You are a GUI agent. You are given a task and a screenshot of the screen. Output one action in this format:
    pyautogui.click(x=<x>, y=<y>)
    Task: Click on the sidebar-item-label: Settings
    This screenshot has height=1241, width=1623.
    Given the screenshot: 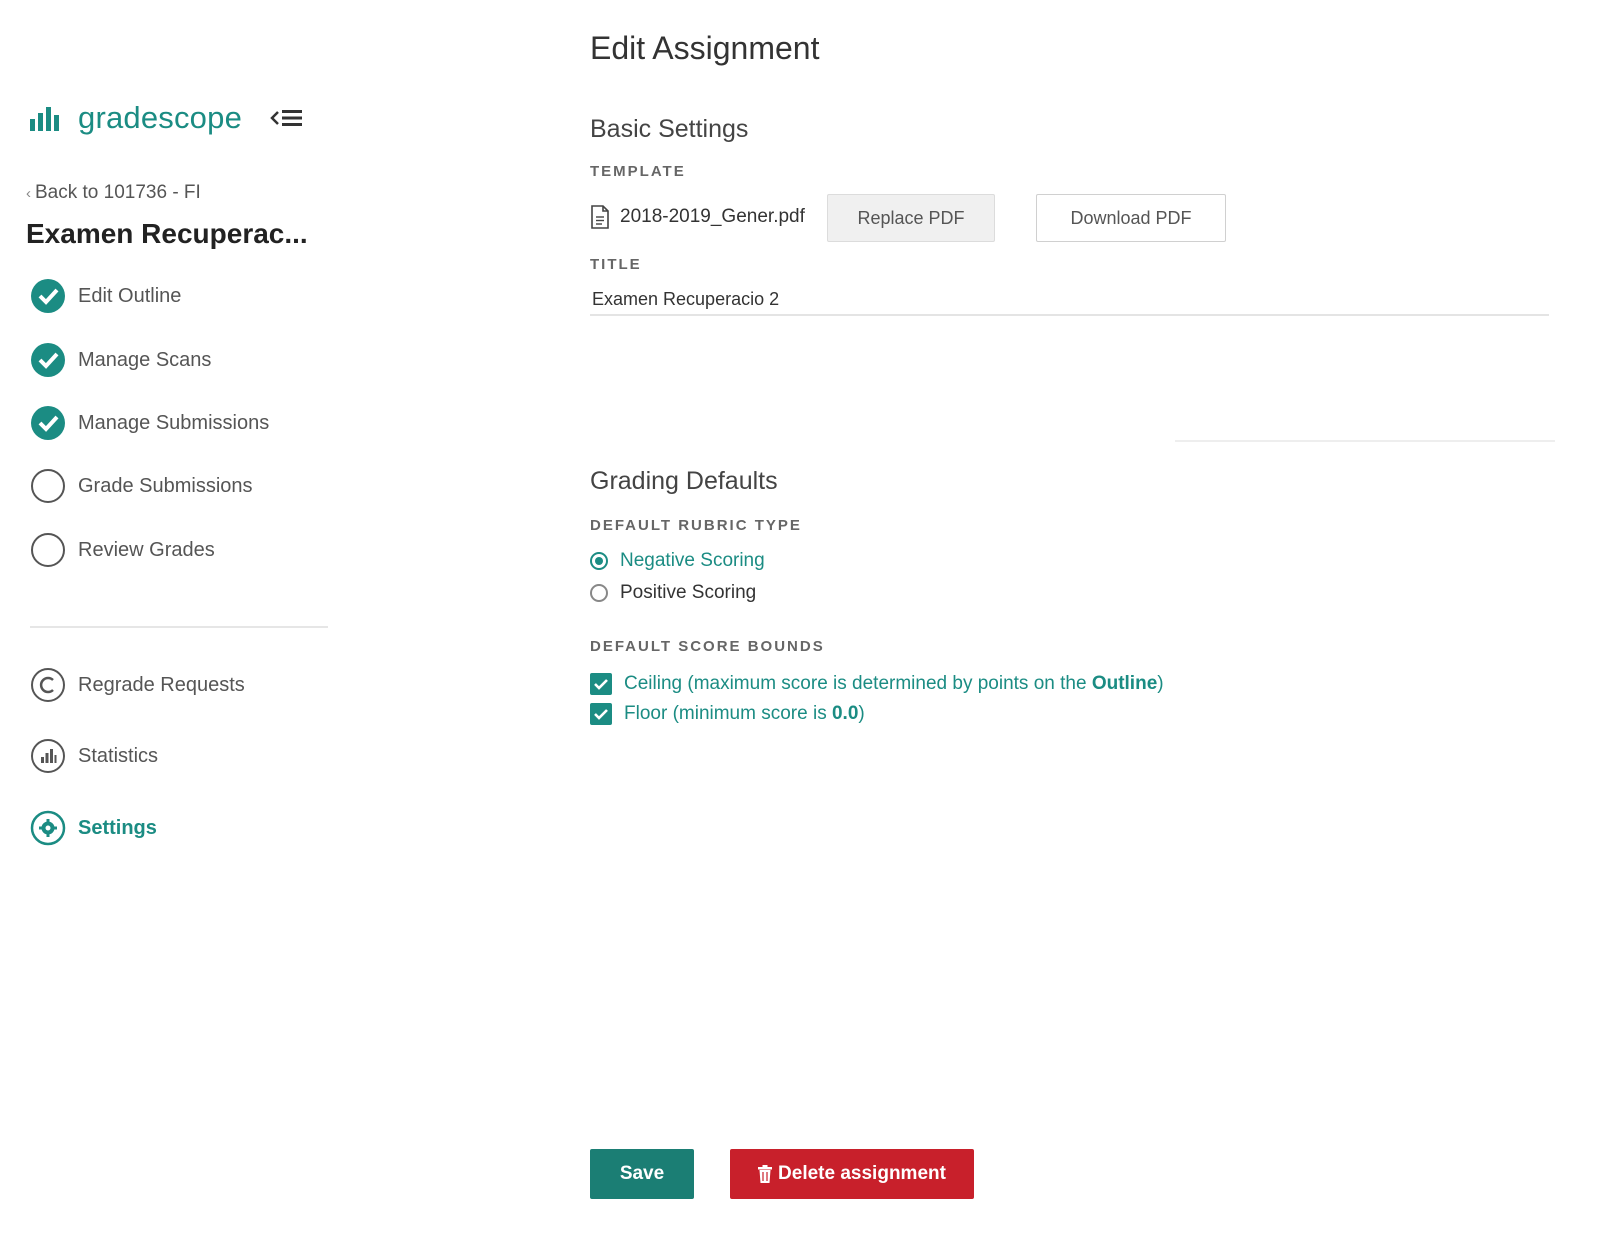 What is the action you would take?
    pyautogui.click(x=117, y=827)
    